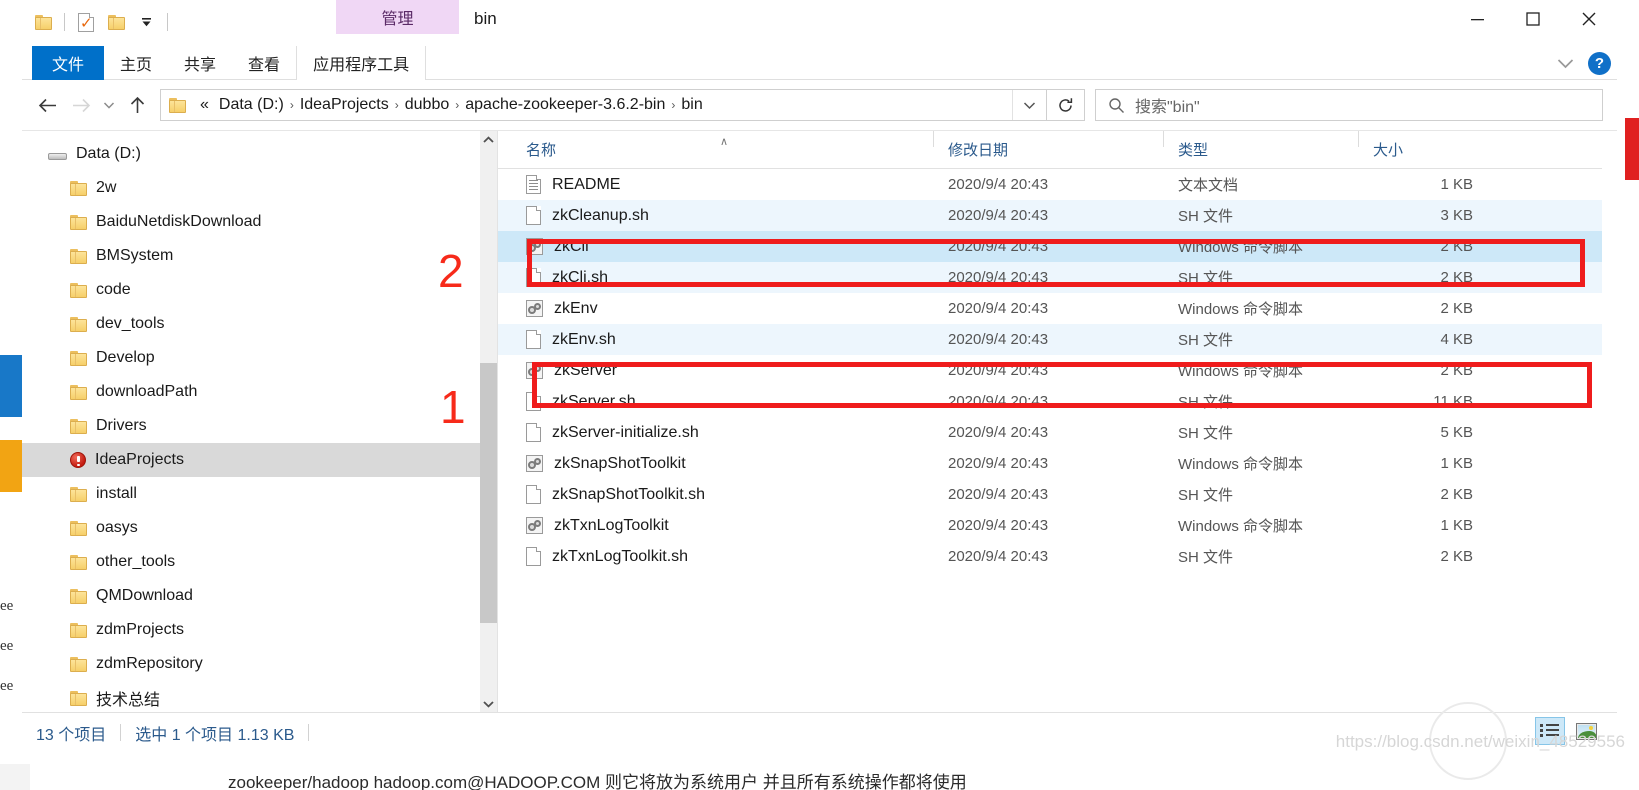  Describe the element at coordinates (259, 664) in the screenshot. I see `tree-node-zdmrepository: zdmRepository` at that location.